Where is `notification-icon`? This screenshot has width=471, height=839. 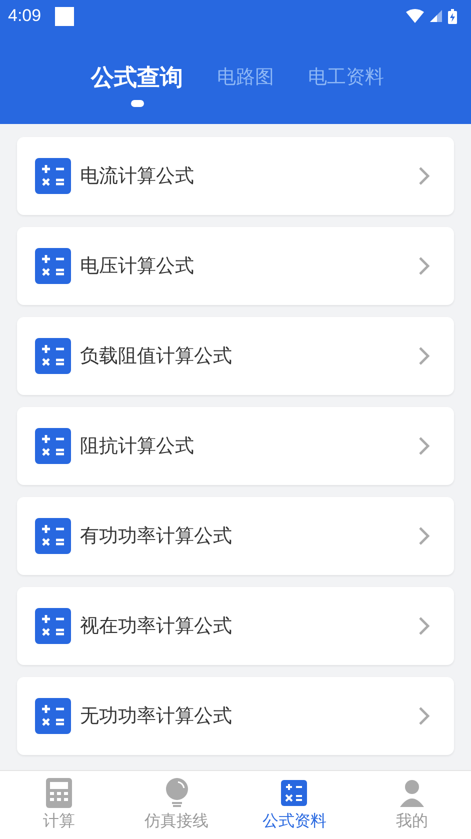 notification-icon is located at coordinates (64, 16).